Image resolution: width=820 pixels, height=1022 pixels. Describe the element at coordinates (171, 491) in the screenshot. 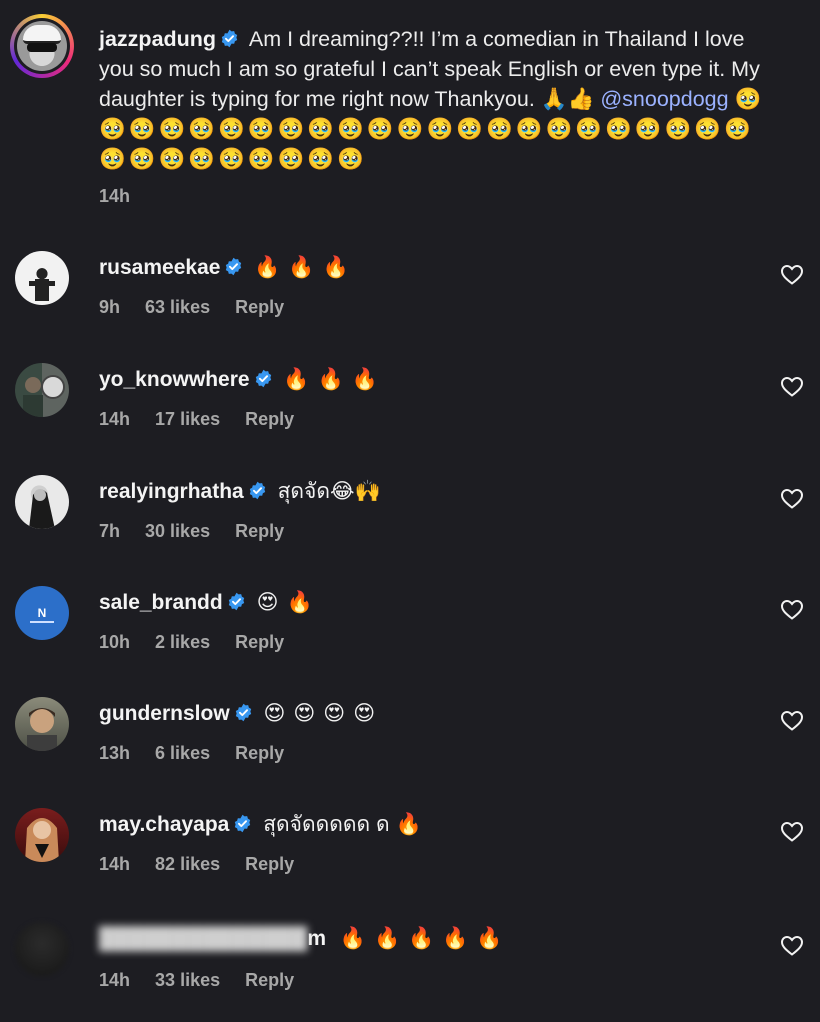

I see `comment-username: realyingrhatha` at that location.